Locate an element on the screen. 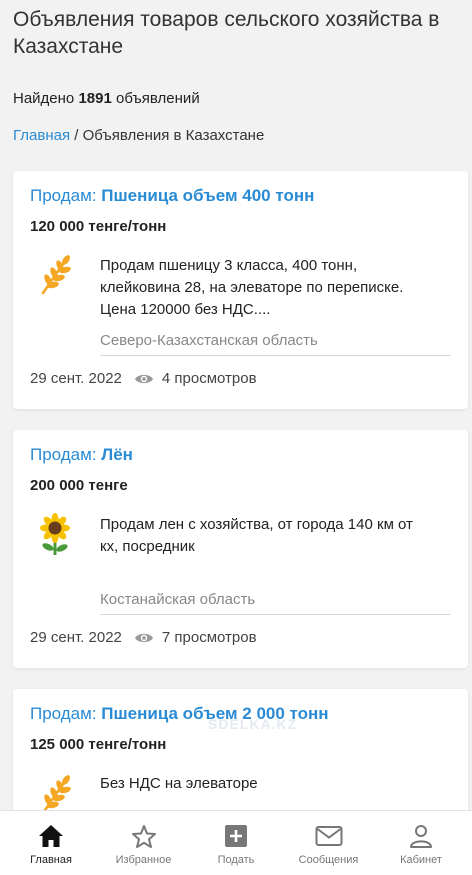 The image size is (472, 875). listing-title: Лён is located at coordinates (117, 454).